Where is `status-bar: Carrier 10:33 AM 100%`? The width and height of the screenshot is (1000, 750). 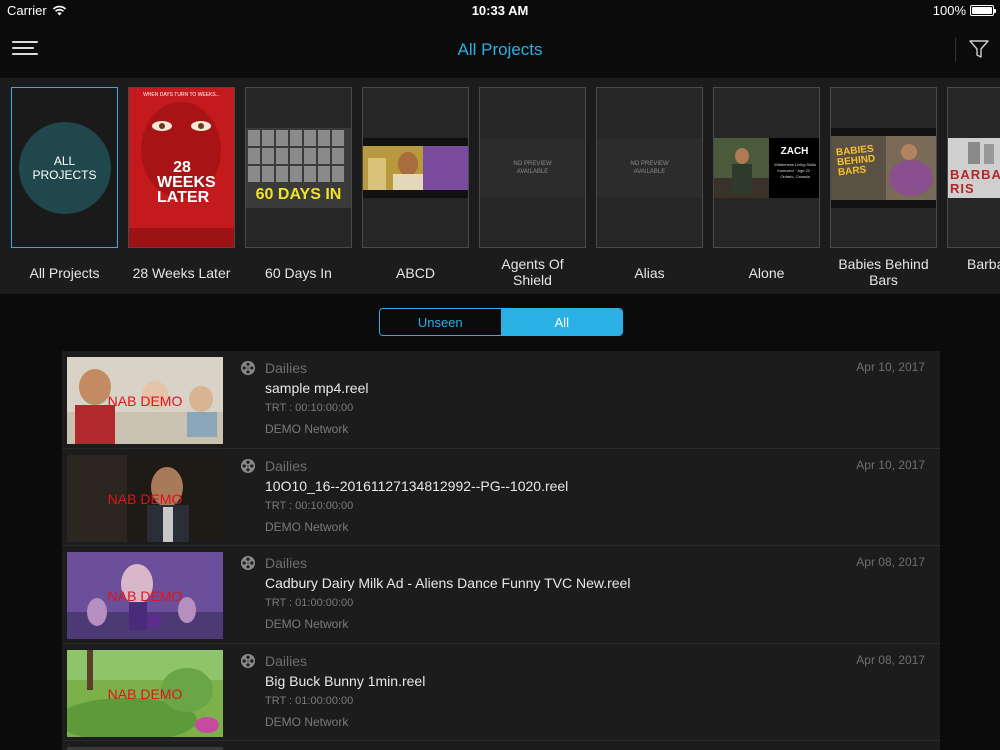 status-bar: Carrier 10:33 AM 100% is located at coordinates (500, 11).